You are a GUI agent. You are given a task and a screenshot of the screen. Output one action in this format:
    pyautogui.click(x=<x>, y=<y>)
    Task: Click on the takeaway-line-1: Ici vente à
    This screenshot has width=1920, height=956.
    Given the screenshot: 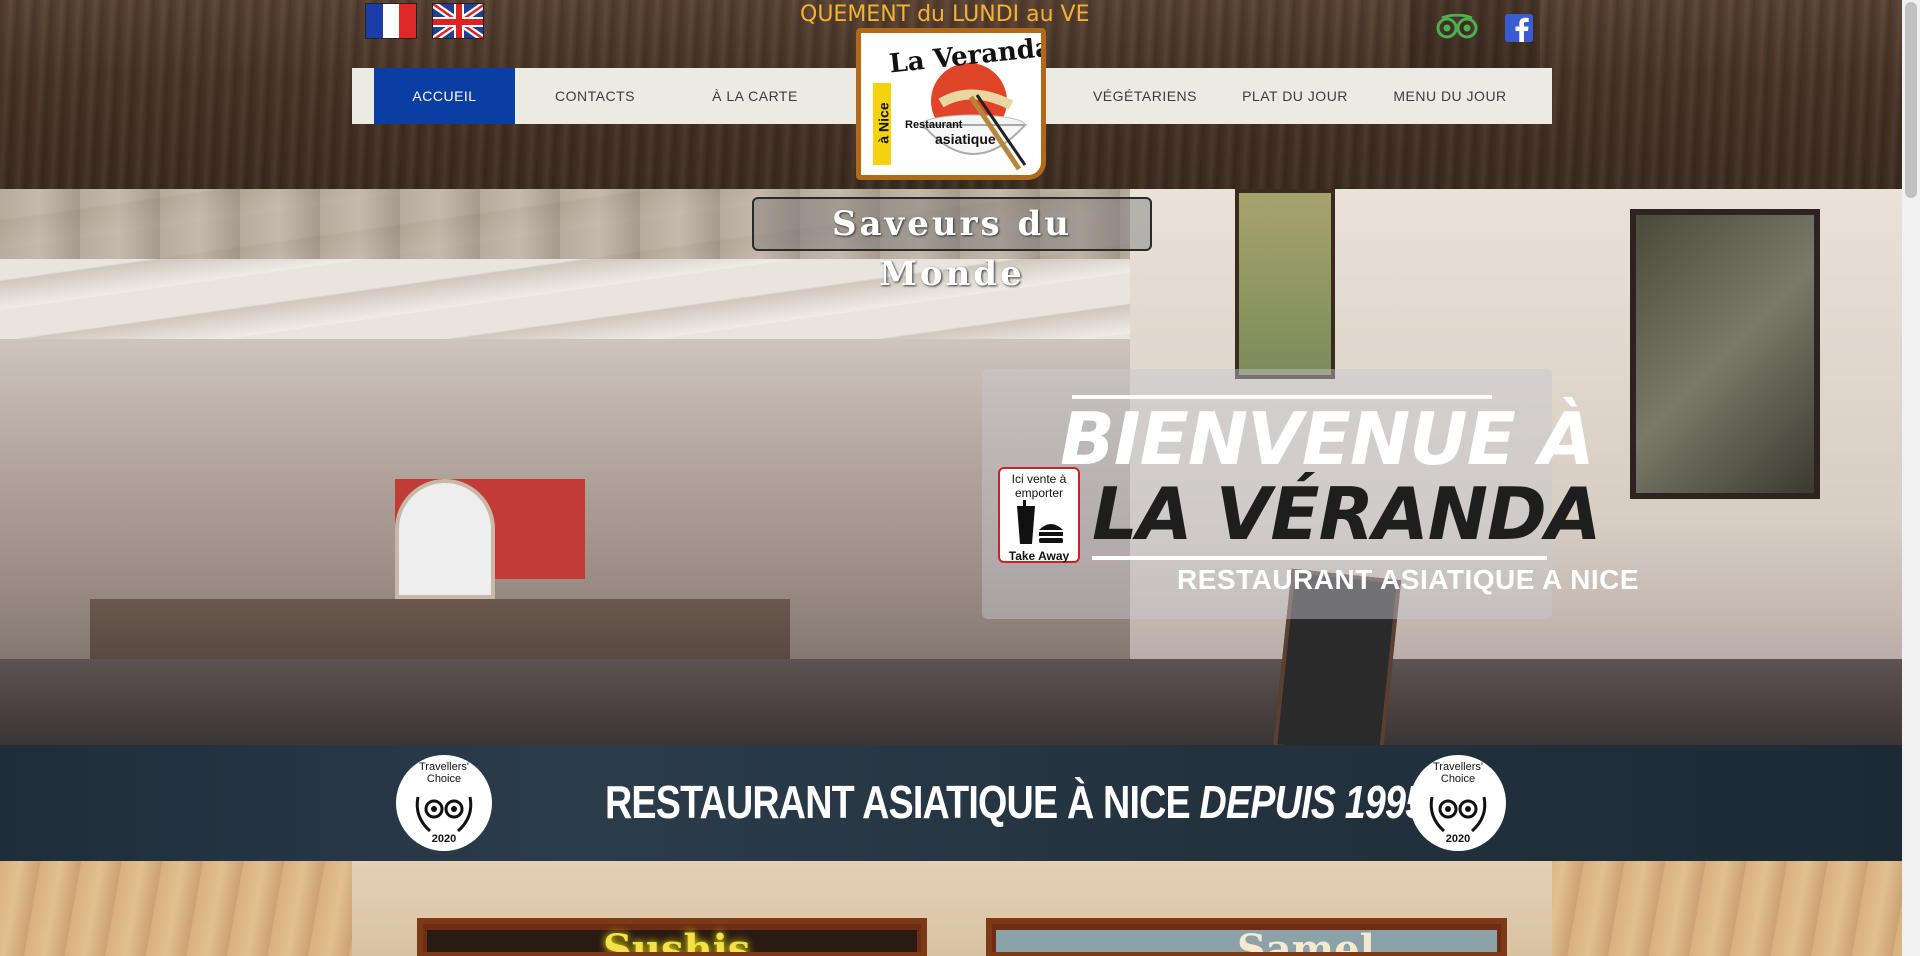 What is the action you would take?
    pyautogui.click(x=1039, y=479)
    